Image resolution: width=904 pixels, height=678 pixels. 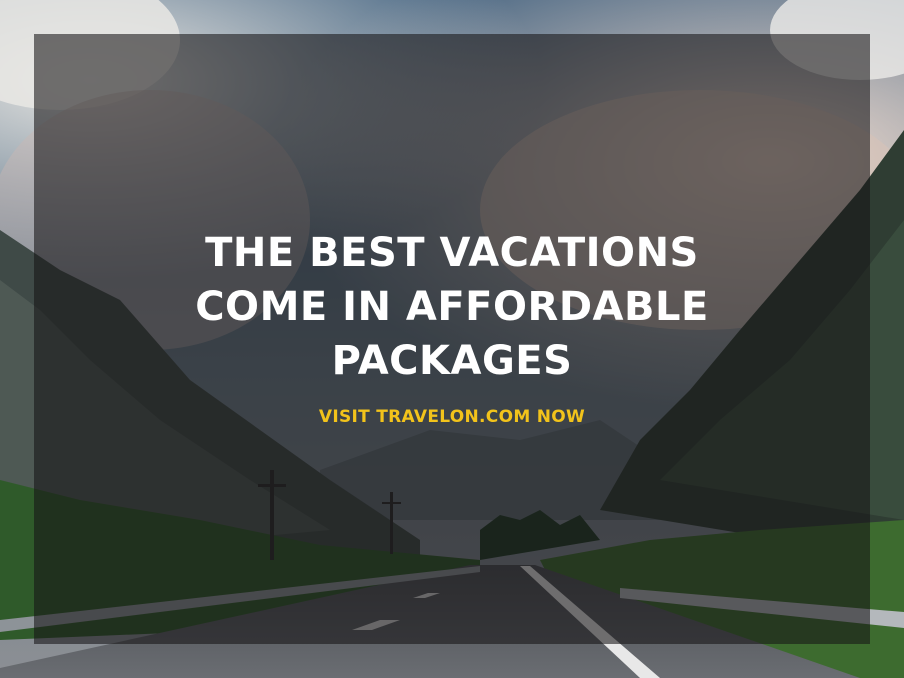 I want to click on visit-website-link: VISIT TRAVELON.COM NOW, so click(x=452, y=417).